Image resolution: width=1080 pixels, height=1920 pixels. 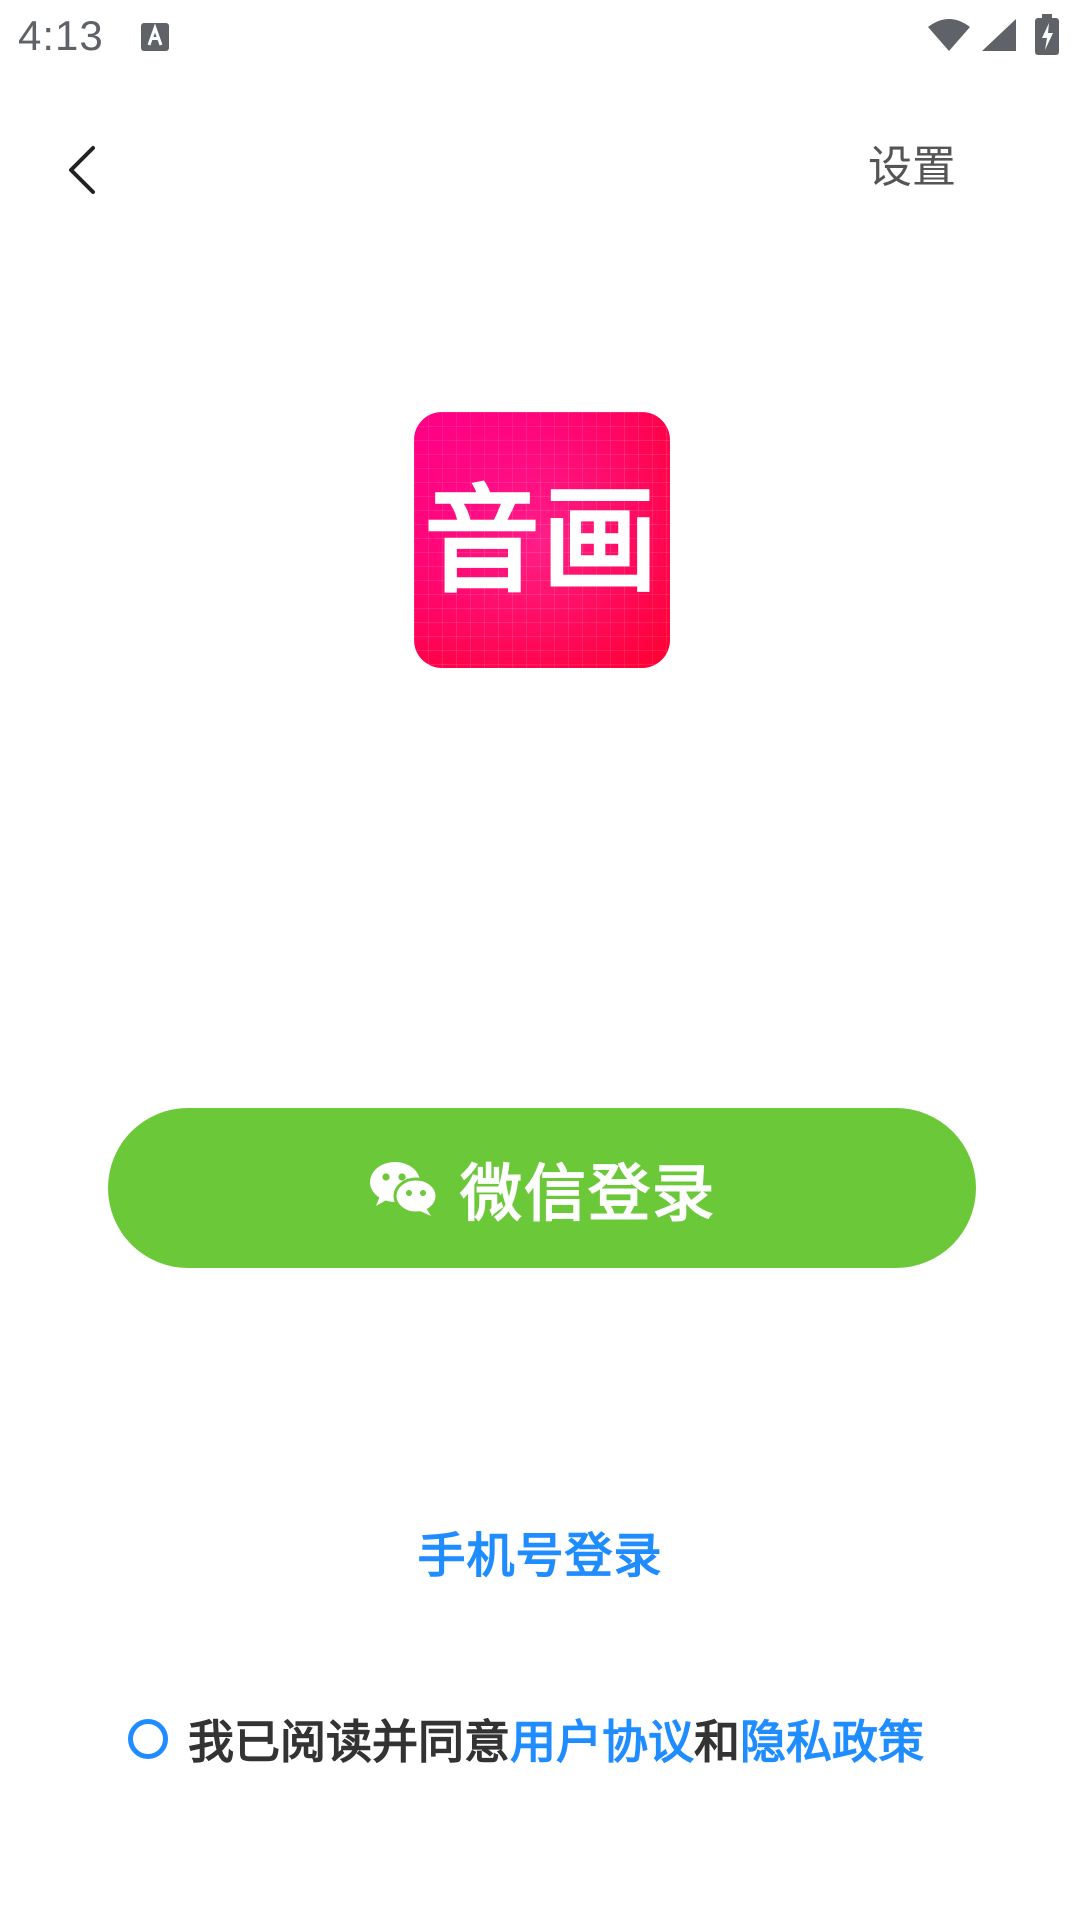 What do you see at coordinates (717, 1742) in the screenshot?
I see `agreement-conjunction: 和` at bounding box center [717, 1742].